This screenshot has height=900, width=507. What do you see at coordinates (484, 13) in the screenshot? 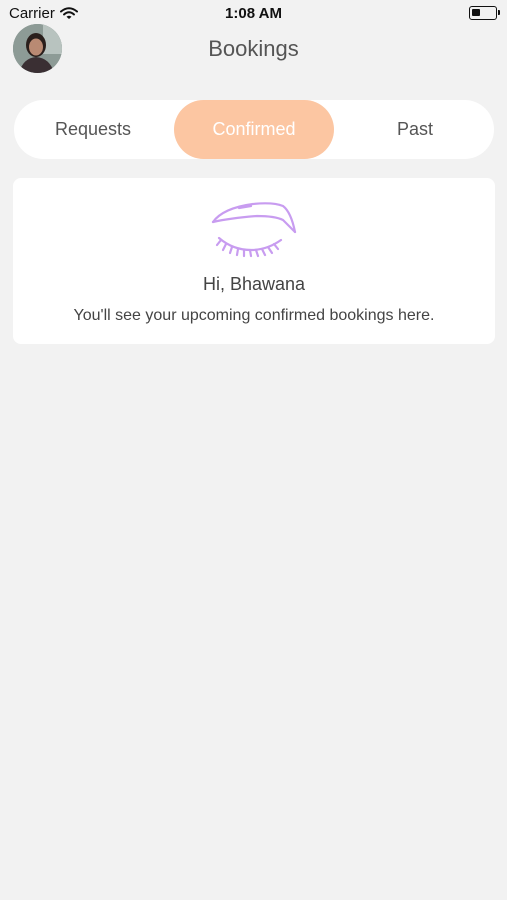
I see `battery-icon` at bounding box center [484, 13].